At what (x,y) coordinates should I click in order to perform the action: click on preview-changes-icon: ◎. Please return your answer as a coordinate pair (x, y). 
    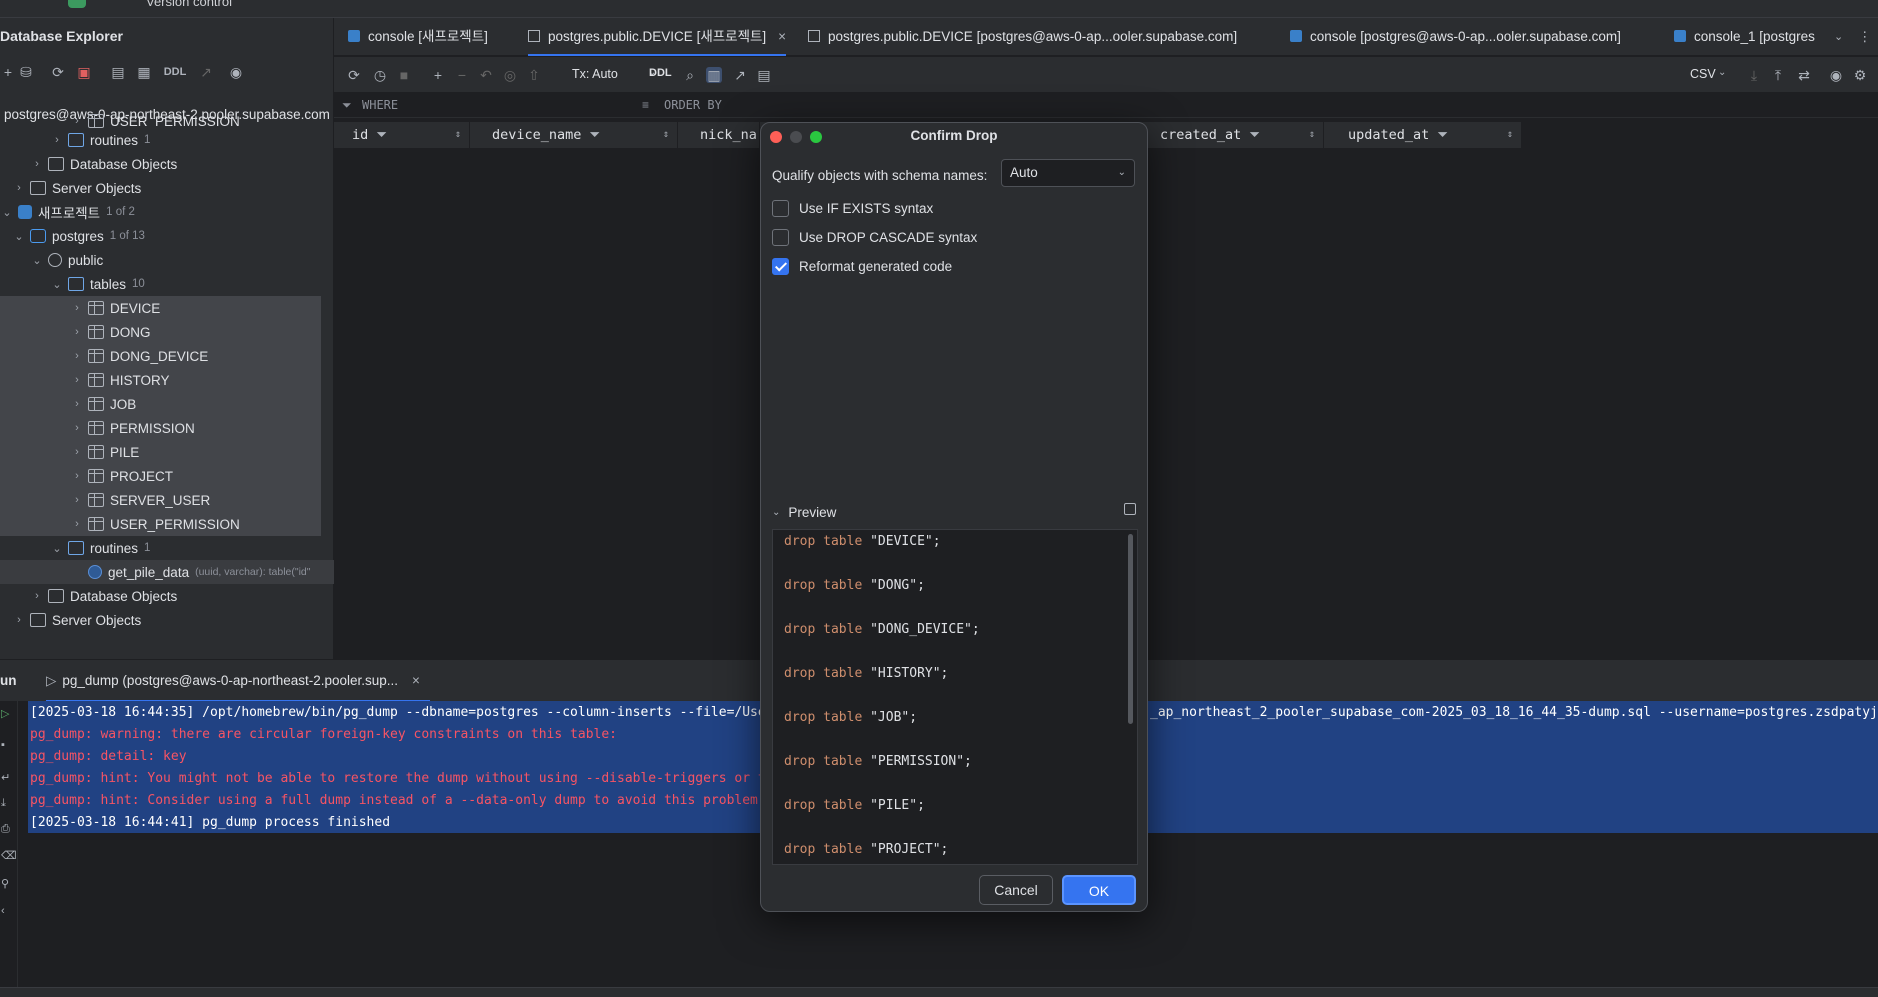
    Looking at the image, I should click on (510, 75).